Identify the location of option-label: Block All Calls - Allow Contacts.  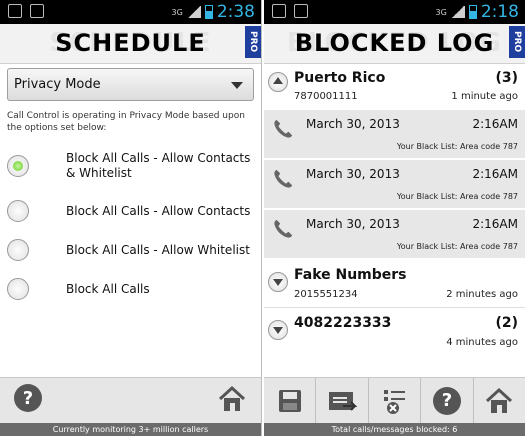
(158, 211).